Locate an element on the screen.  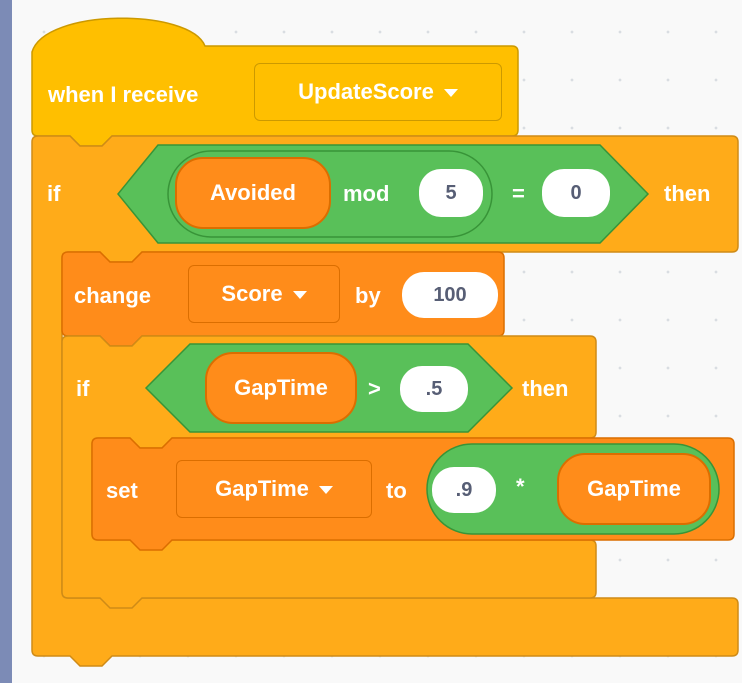
mod-right-input: 5 is located at coordinates (451, 193).